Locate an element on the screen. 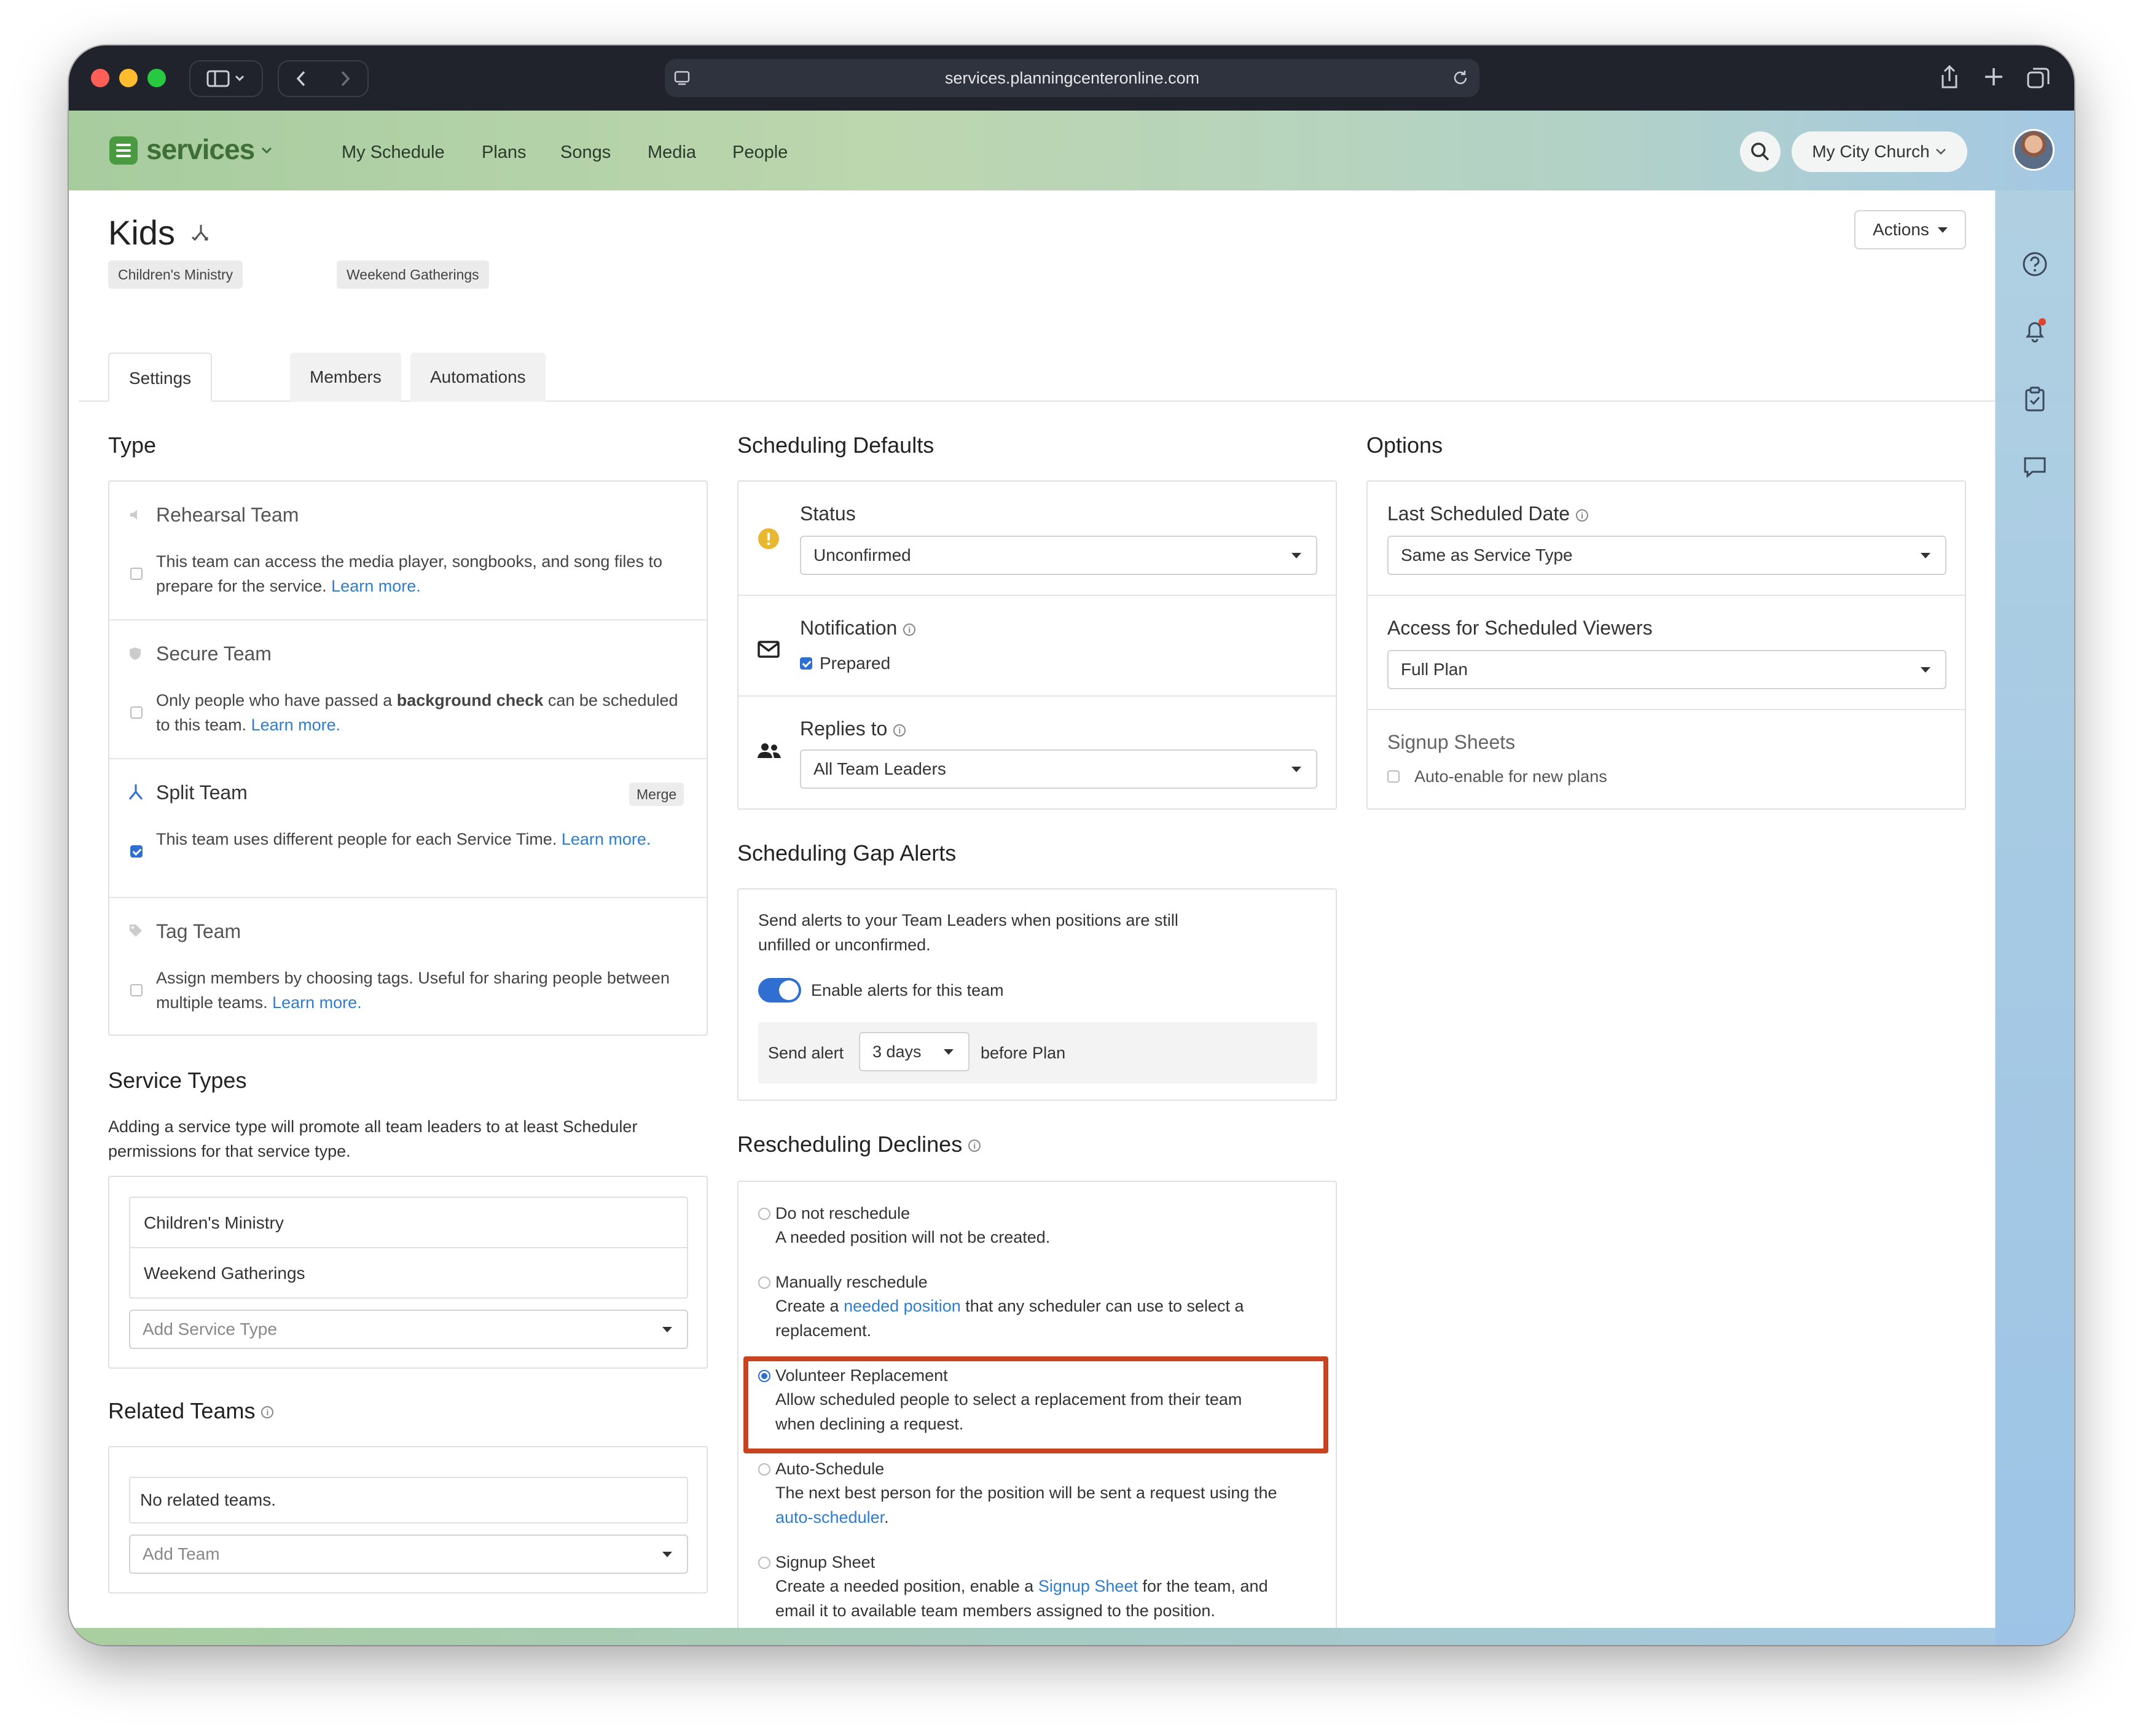 The width and height of the screenshot is (2143, 1736). chevron-down-icon is located at coordinates (267, 150).